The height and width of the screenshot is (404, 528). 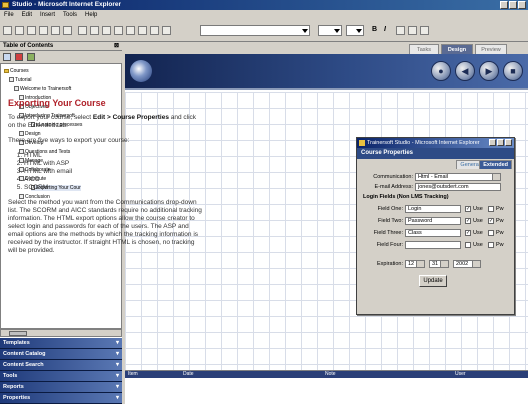 I want to click on bottom-pane: Item Date Note User, so click(x=326, y=387).